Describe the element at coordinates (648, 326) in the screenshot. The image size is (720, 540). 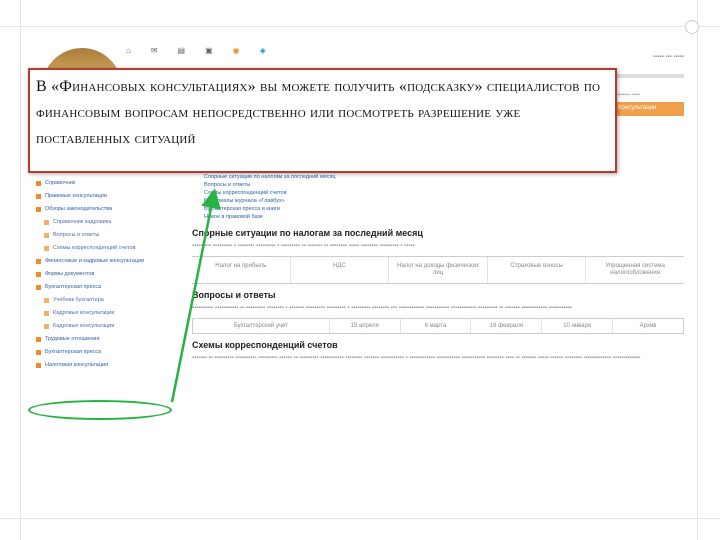
I see `qa-date-link: Архив` at that location.